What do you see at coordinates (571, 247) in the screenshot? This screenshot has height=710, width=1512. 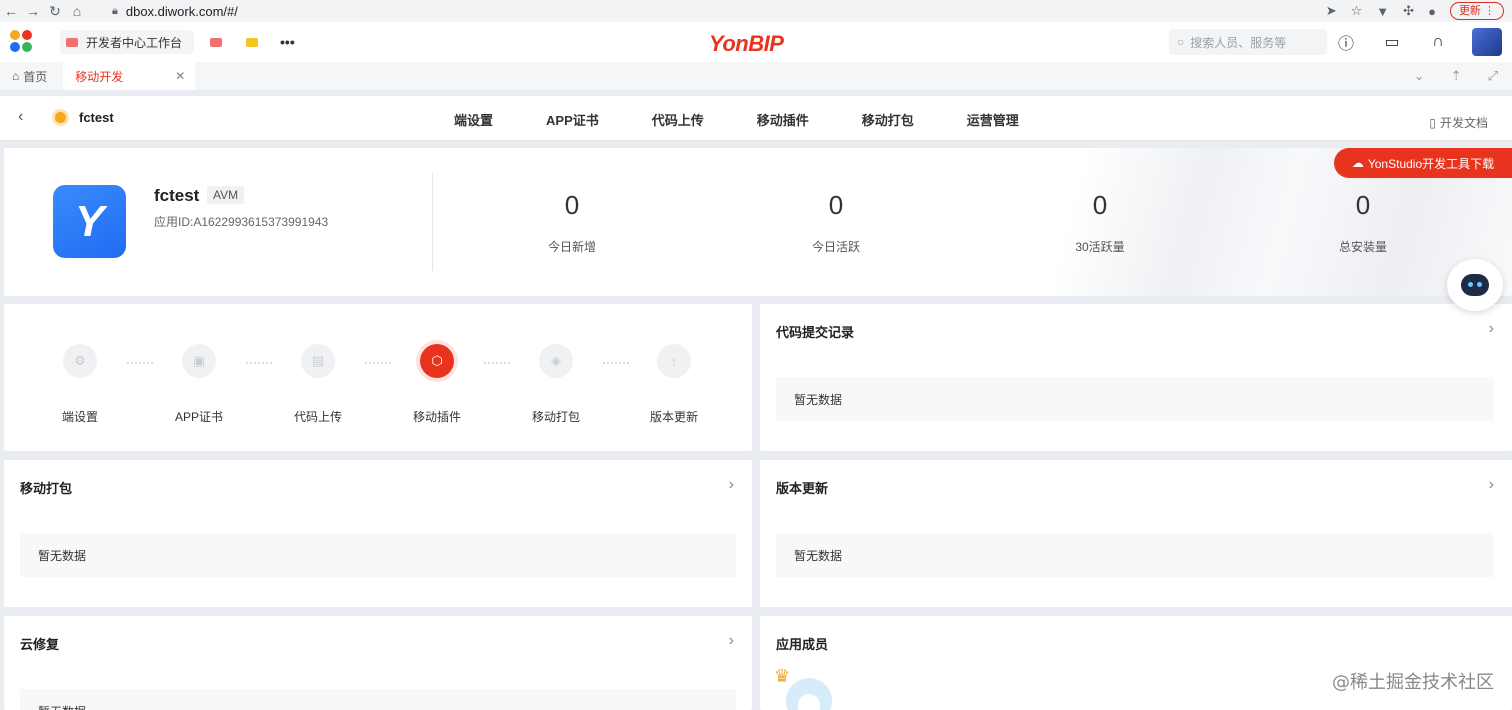 I see `stat-label: 今日新增` at bounding box center [571, 247].